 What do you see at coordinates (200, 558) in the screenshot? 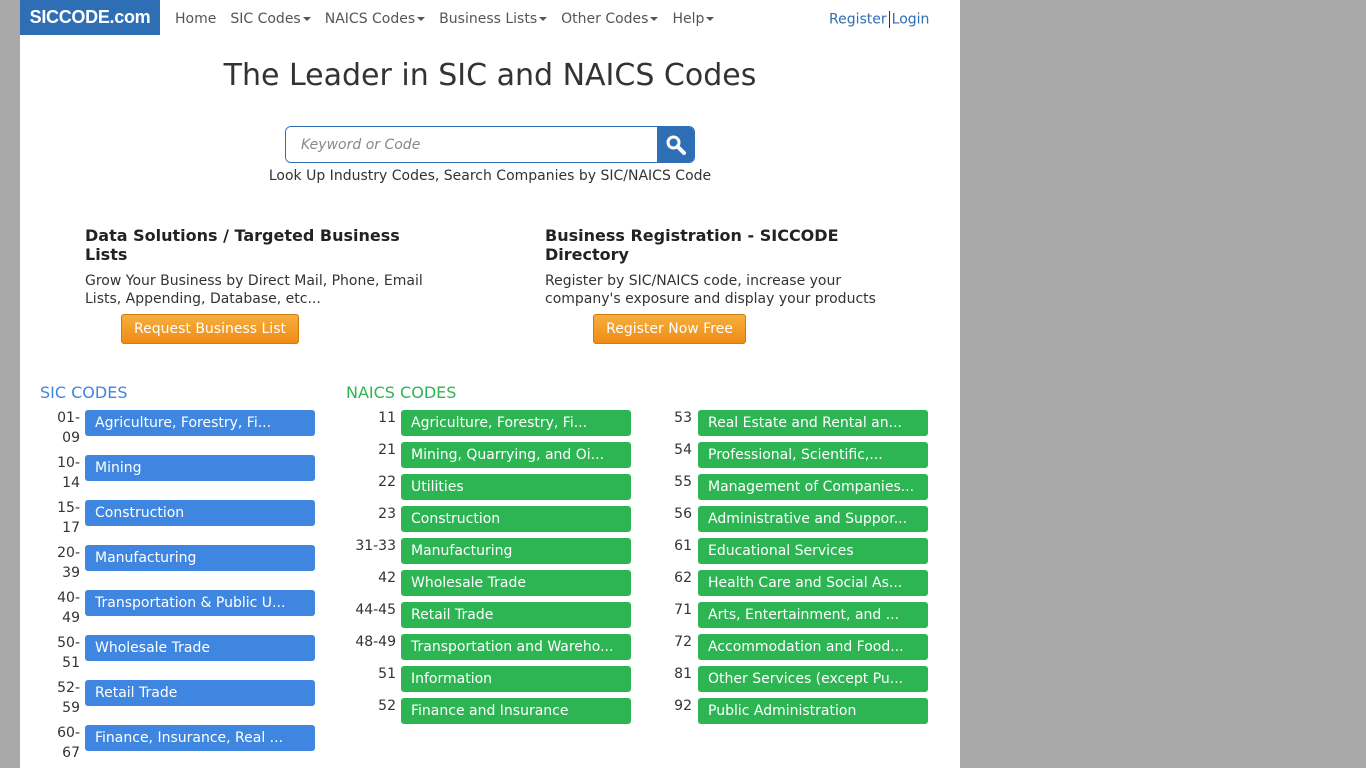
I see `sic-division-button: Manufacturing` at bounding box center [200, 558].